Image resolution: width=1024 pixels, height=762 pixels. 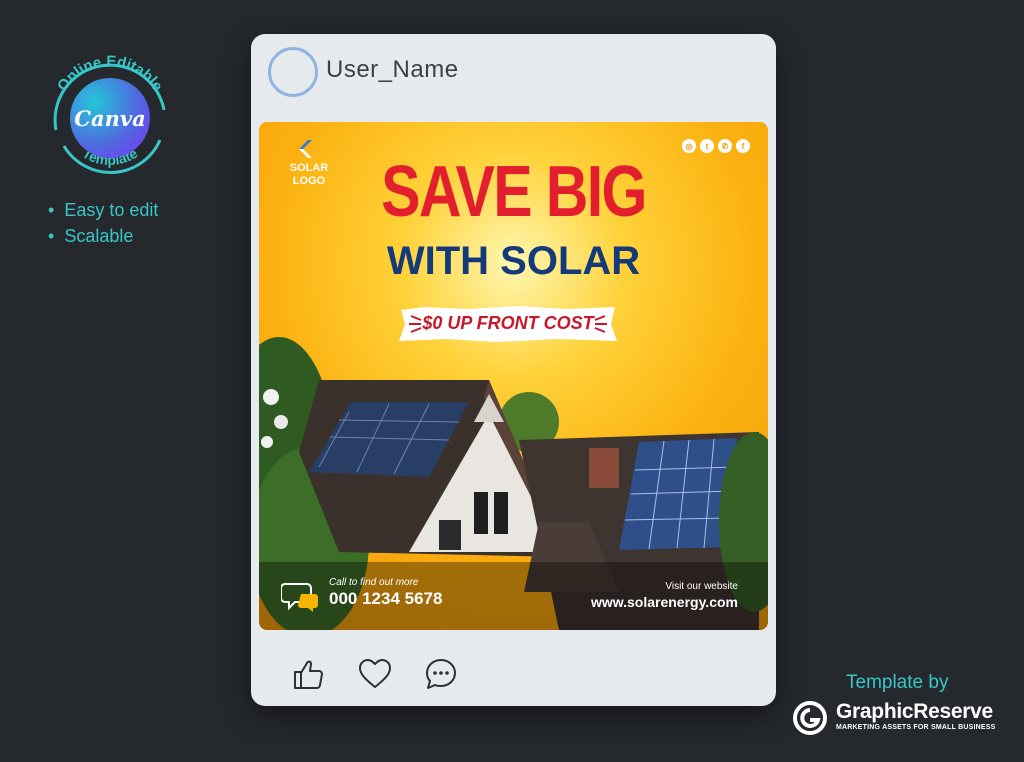 I want to click on chat-bubble-icon, so click(x=299, y=597).